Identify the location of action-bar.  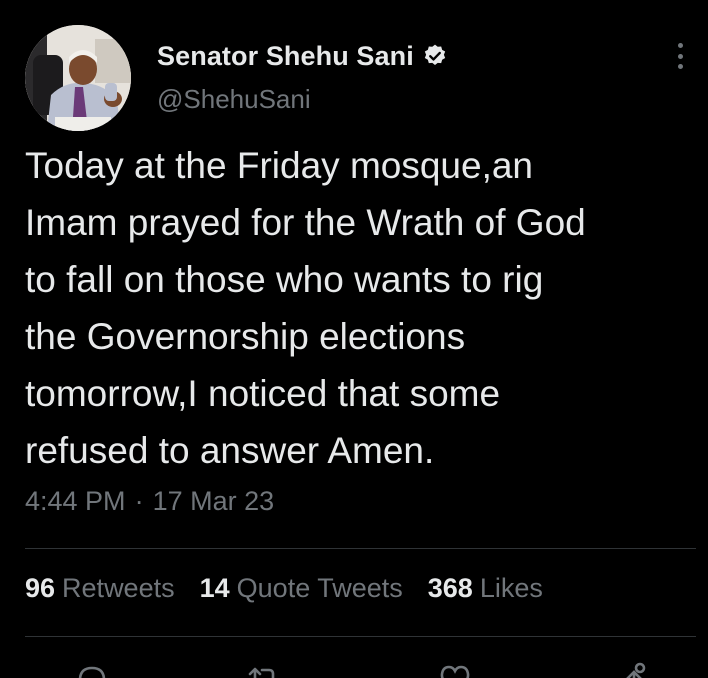
(354, 669).